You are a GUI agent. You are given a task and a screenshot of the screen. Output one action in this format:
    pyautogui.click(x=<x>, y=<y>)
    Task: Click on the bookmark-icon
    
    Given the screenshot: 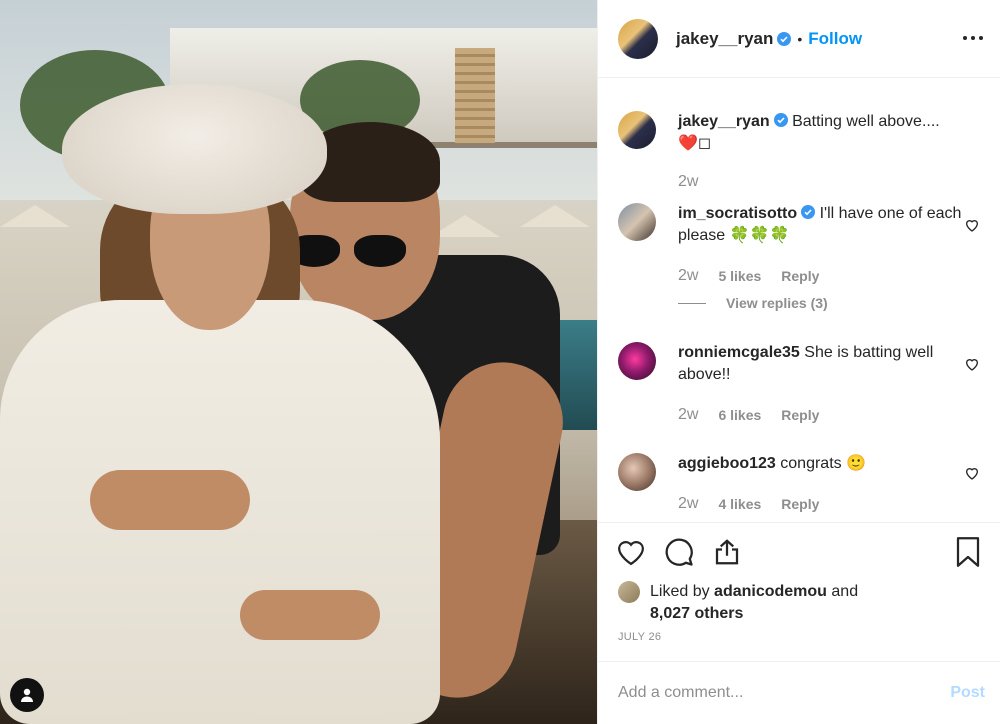 What is the action you would take?
    pyautogui.click(x=968, y=552)
    